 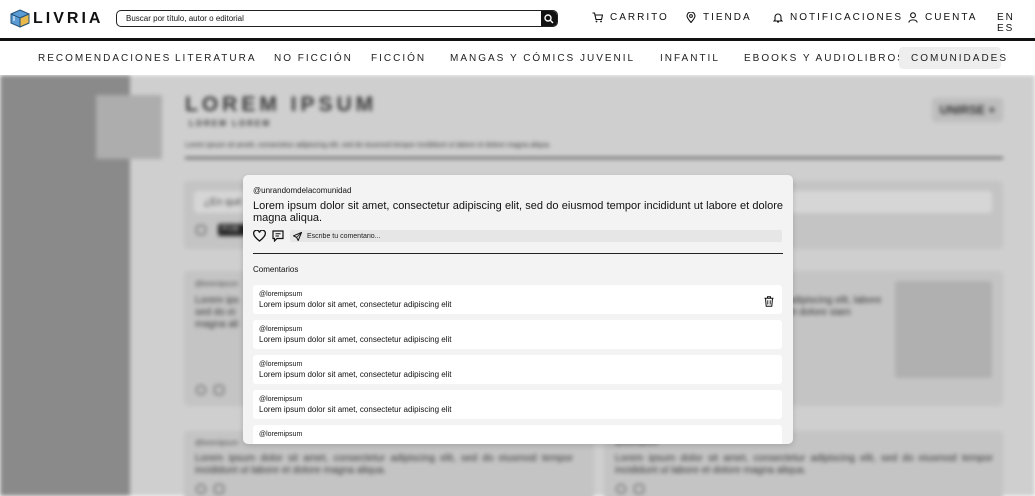 What do you see at coordinates (281, 104) in the screenshot?
I see `community-title: LOREM IPSUM` at bounding box center [281, 104].